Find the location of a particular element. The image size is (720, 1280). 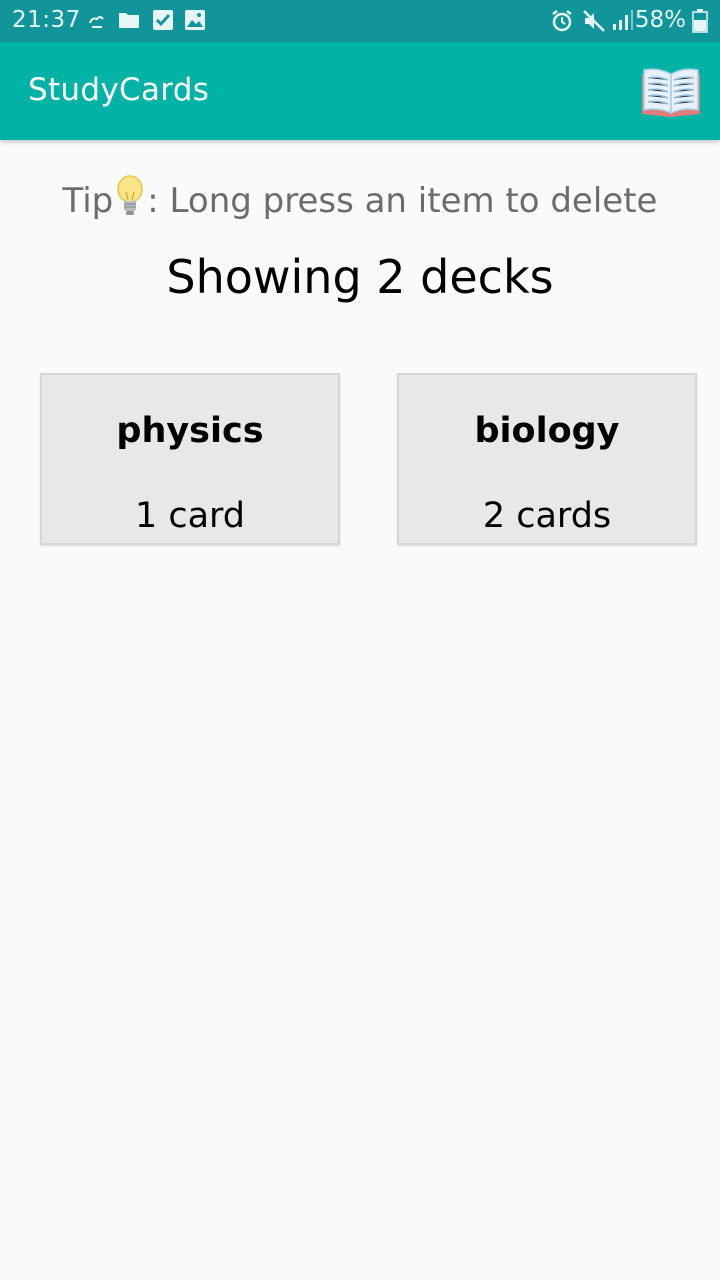

deck-card-count: 2 cards is located at coordinates (547, 516).